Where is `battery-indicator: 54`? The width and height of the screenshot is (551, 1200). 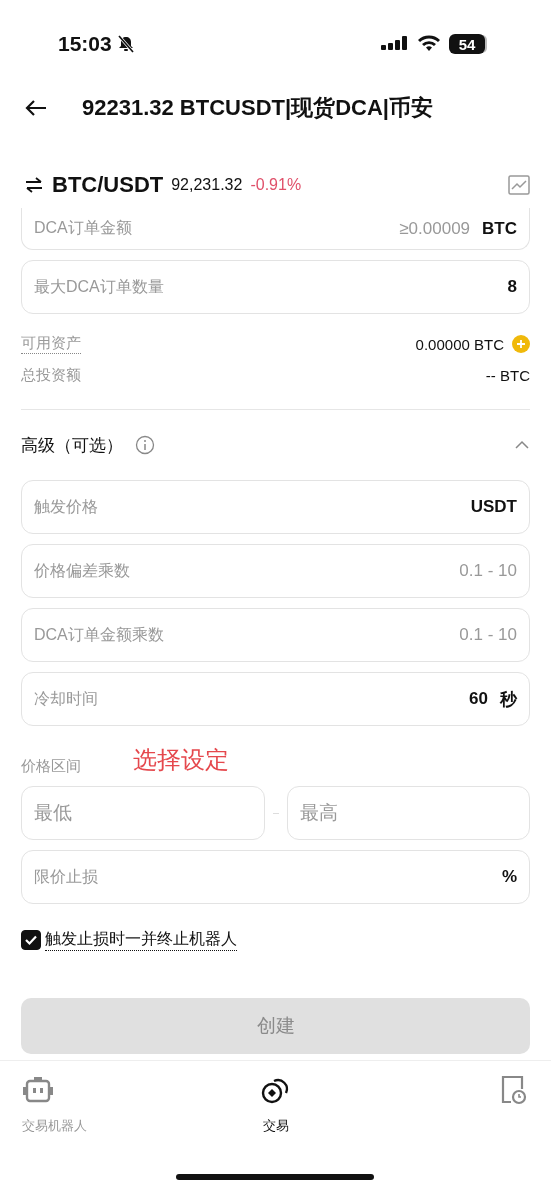 battery-indicator: 54 is located at coordinates (467, 44).